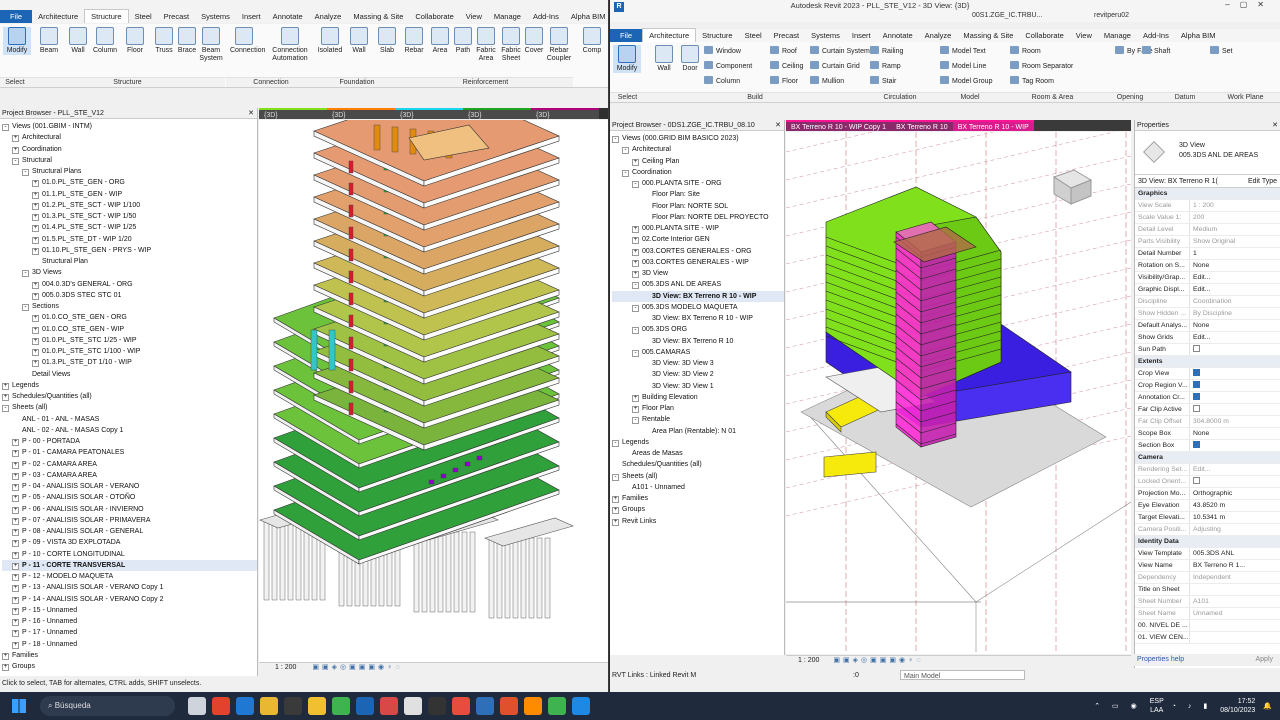  Describe the element at coordinates (1207, 554) in the screenshot. I see `property-row: View Template 005.3DS ANL` at that location.